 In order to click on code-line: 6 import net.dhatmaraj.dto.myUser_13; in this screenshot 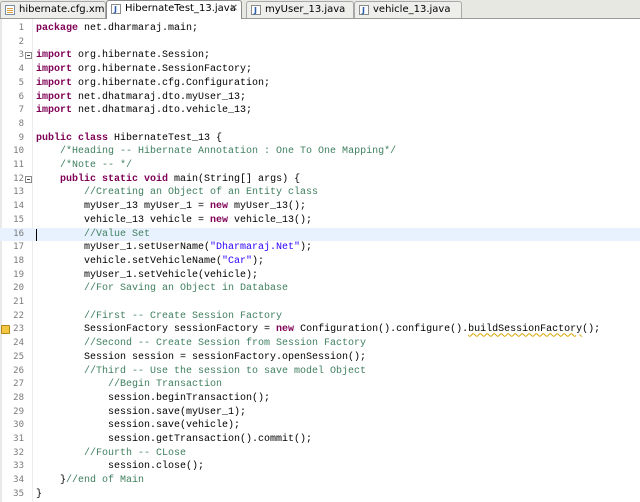, I will do `click(320, 98)`.